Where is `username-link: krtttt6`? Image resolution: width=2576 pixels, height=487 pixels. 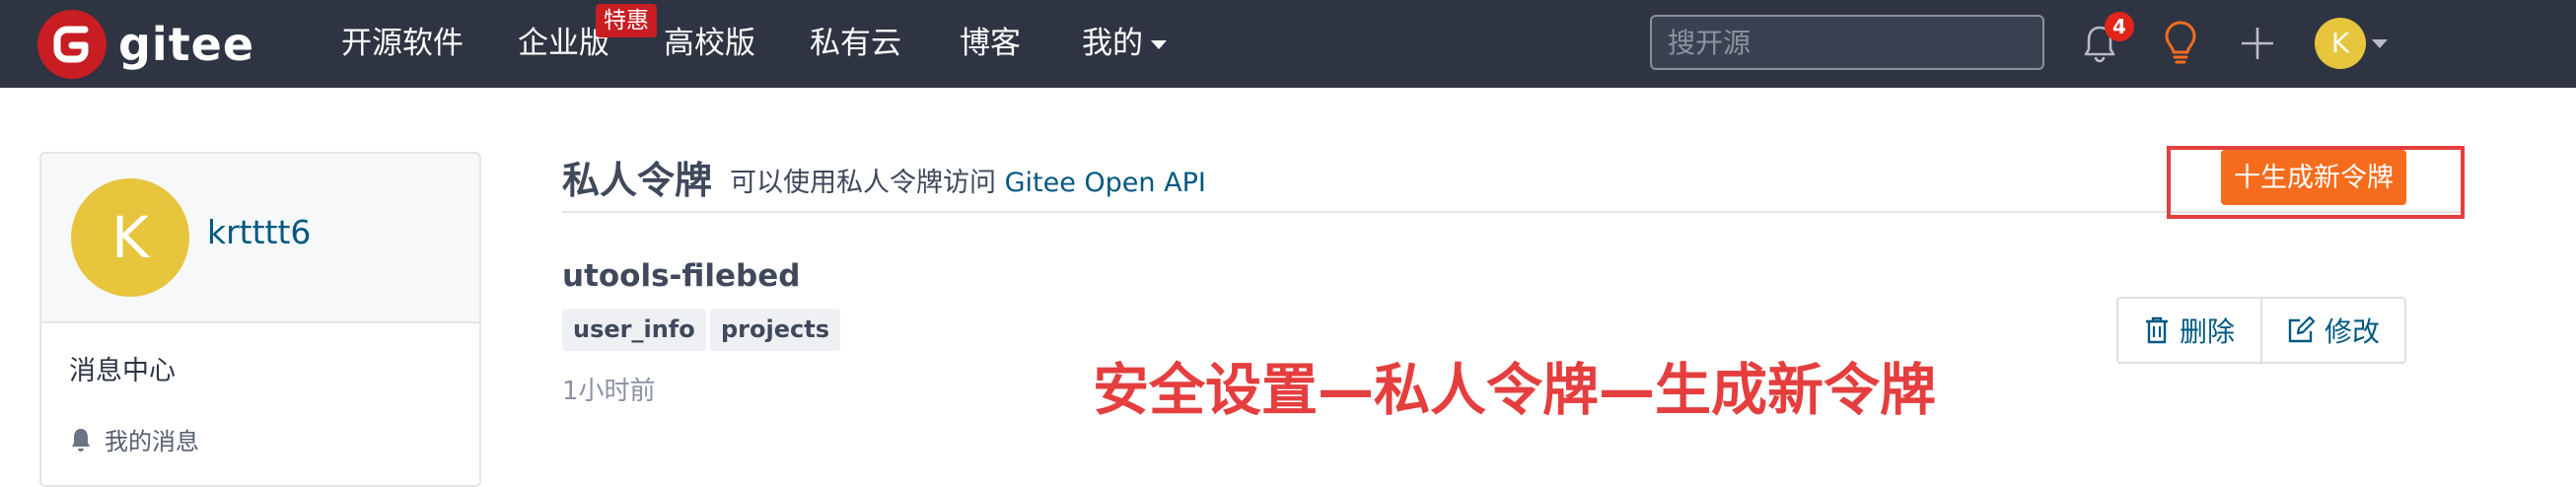 username-link: krtttt6 is located at coordinates (259, 232).